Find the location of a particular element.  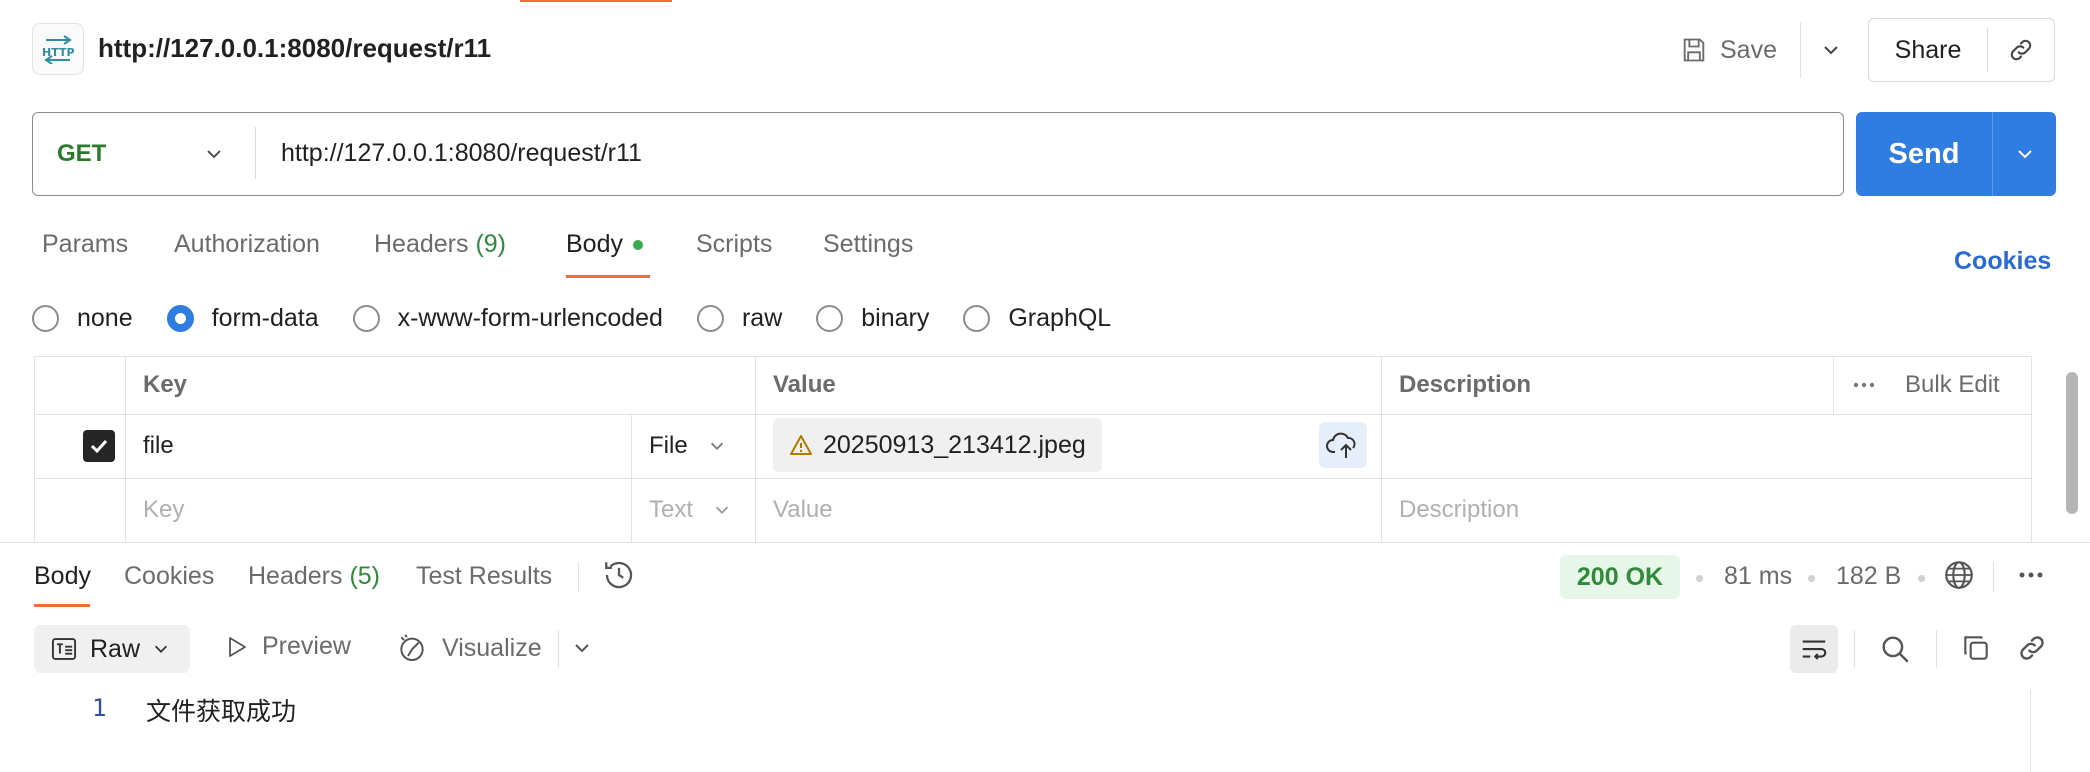

copy-icon is located at coordinates (1976, 648).